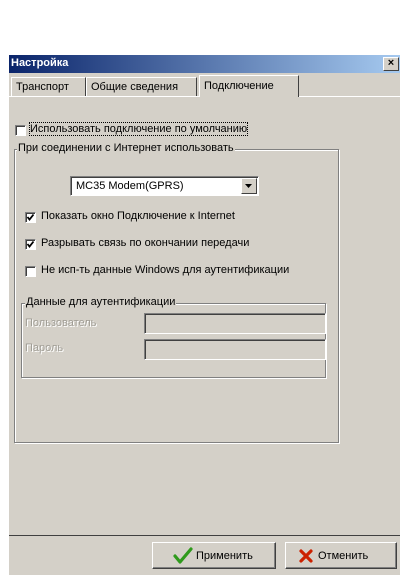 The height and width of the screenshot is (575, 400). I want to click on apply-button: Применить, so click(214, 555).